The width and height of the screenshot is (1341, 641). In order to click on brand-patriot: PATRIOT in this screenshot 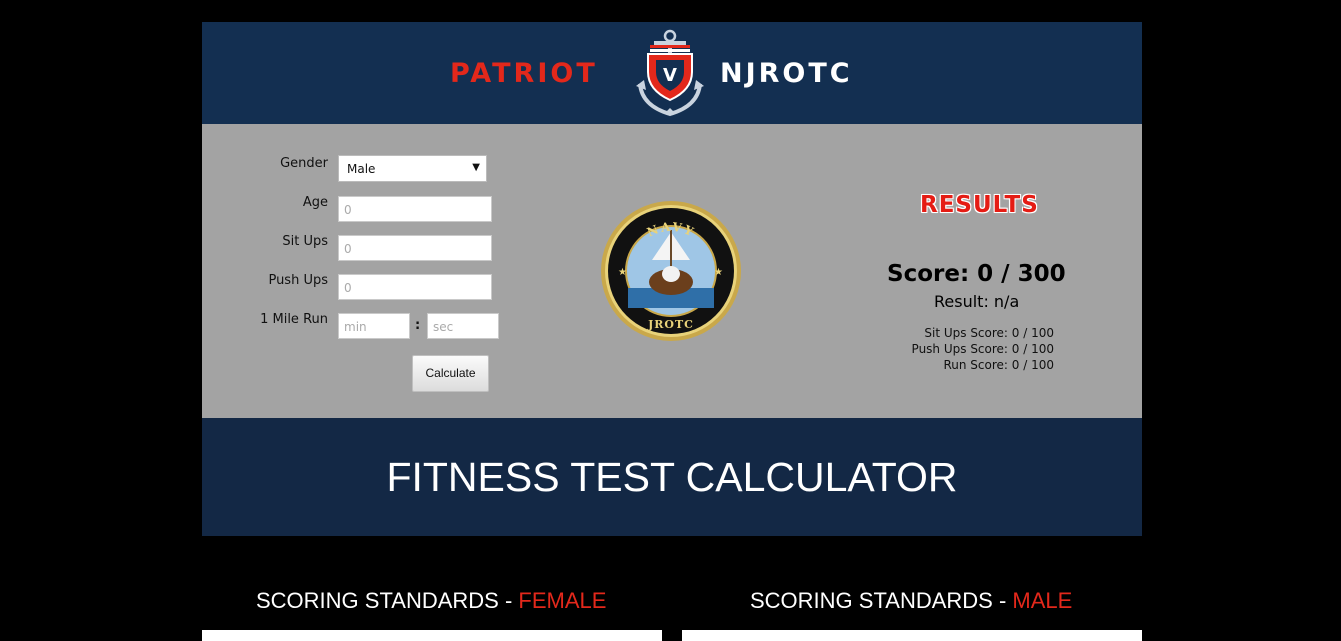, I will do `click(524, 73)`.